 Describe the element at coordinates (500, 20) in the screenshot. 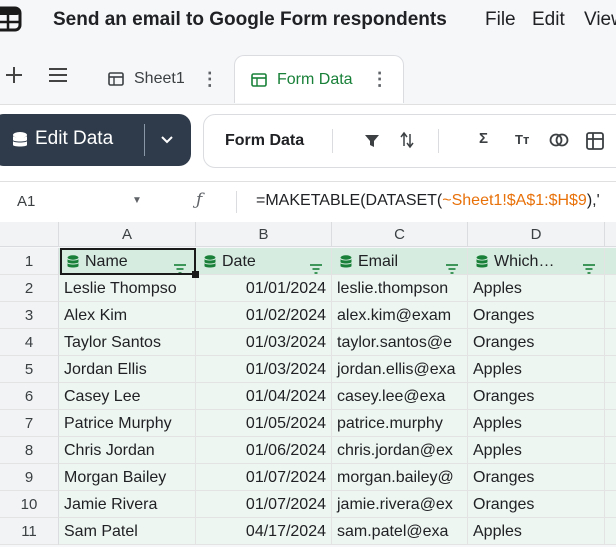

I see `menu-file: File` at that location.